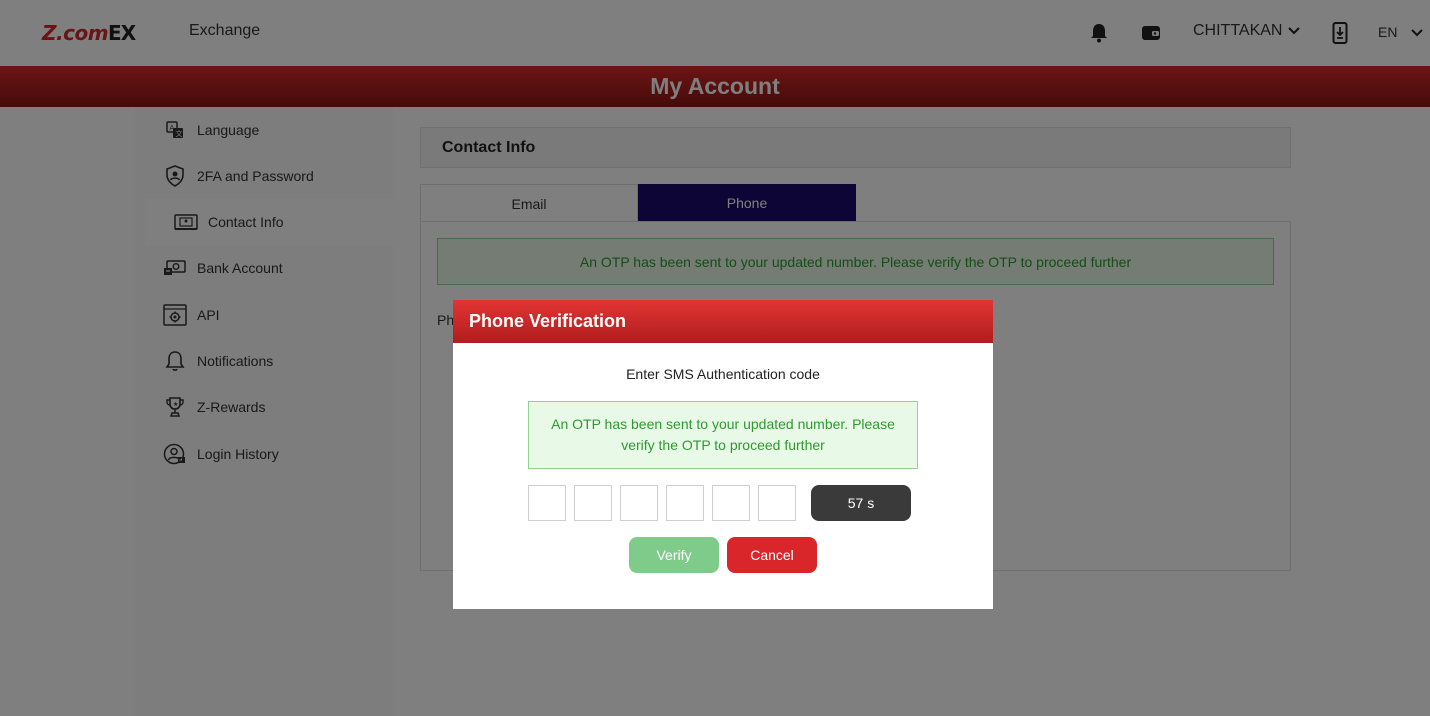  I want to click on verify-button: Verify, so click(674, 555).